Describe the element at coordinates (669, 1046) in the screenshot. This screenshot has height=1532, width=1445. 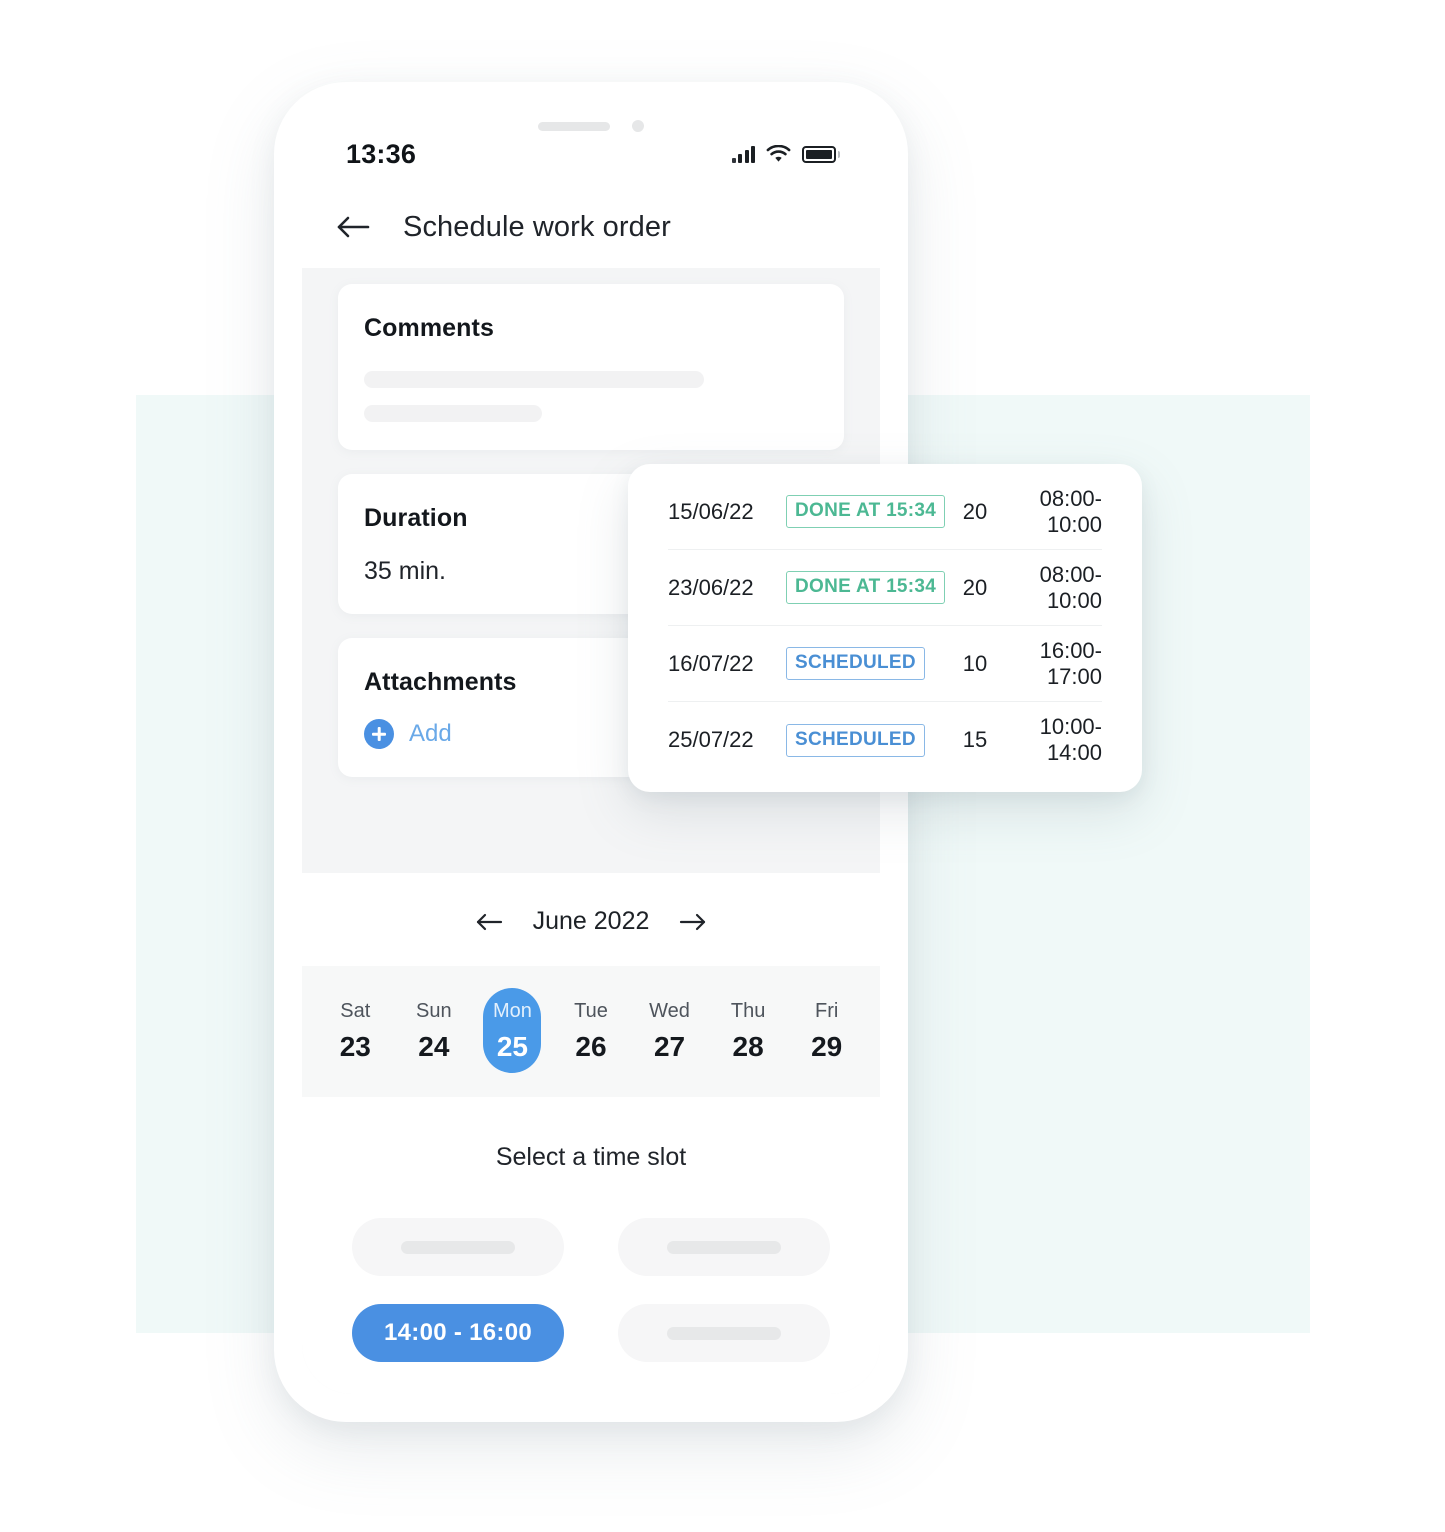
I see `day-number-label: 27` at that location.